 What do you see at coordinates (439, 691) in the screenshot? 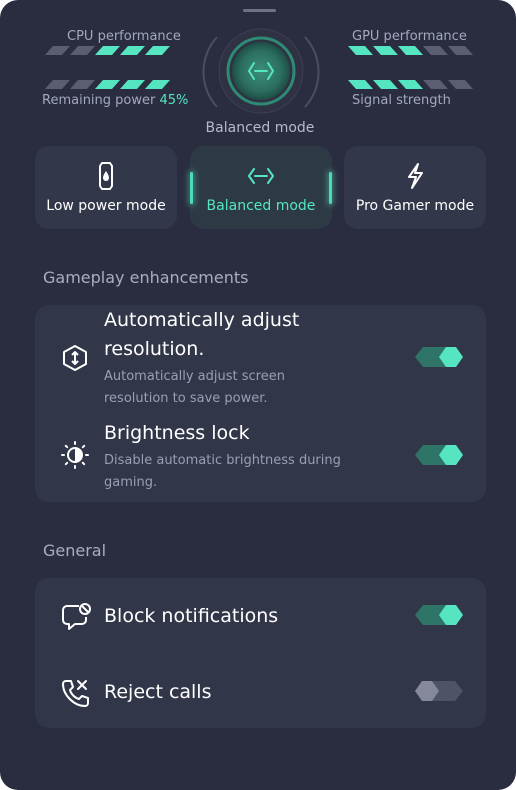
I see `reject-calls-toggle` at bounding box center [439, 691].